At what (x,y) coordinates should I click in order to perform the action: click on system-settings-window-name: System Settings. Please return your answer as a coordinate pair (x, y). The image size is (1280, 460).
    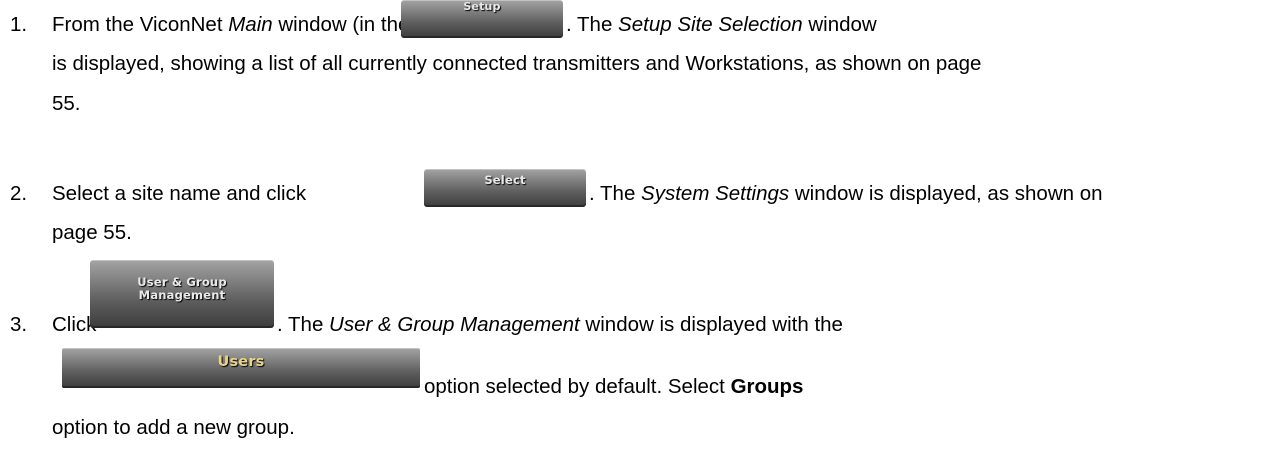
    Looking at the image, I should click on (715, 193).